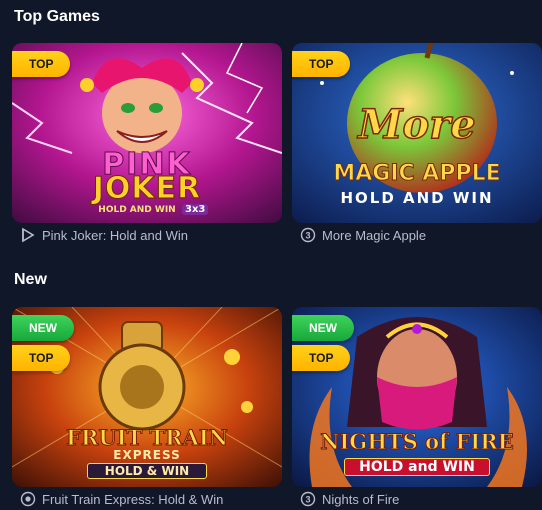 The width and height of the screenshot is (542, 510). I want to click on game-caption: 3 Nights of Fire, so click(349, 499).